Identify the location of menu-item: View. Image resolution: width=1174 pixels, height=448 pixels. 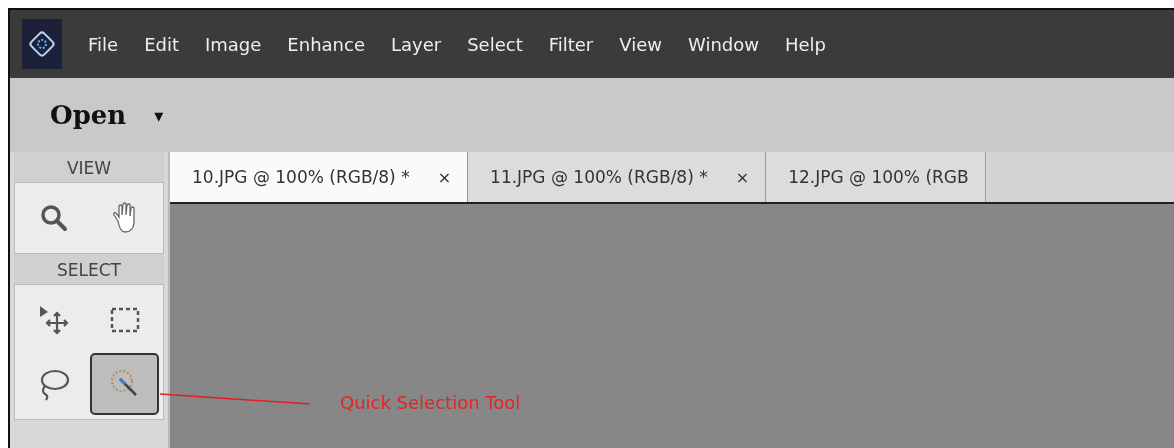
(640, 44).